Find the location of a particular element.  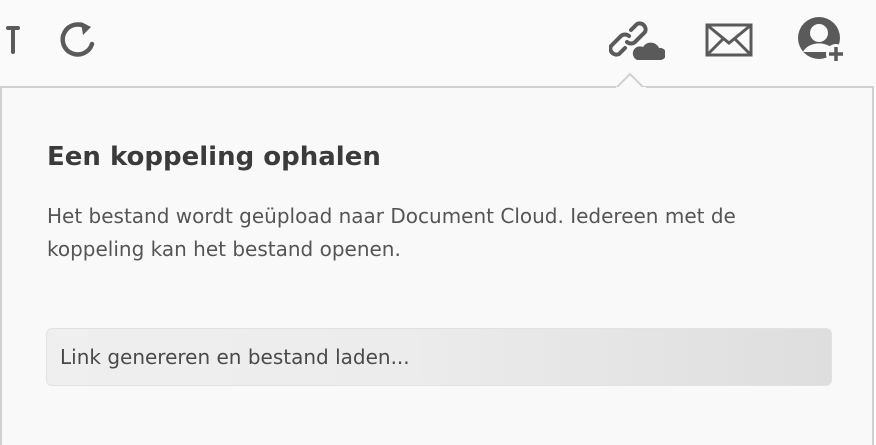

partial-tool-icon is located at coordinates (15, 40).